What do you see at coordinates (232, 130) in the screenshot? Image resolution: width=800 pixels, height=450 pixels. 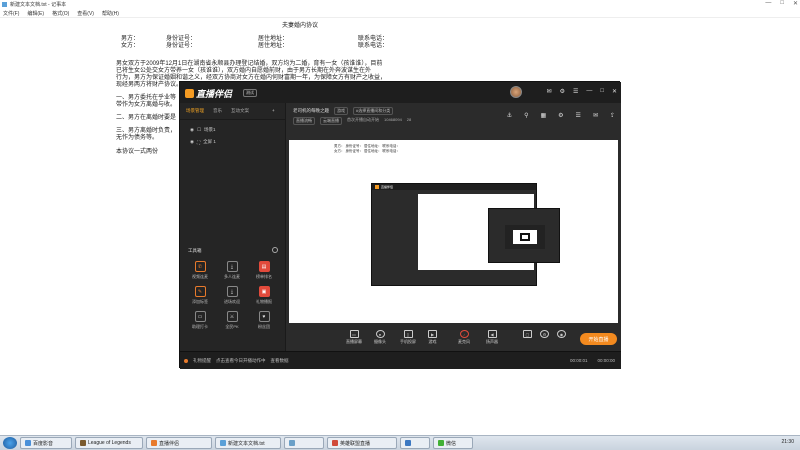 I see `scene-item: ◉ ☐ 场景1` at bounding box center [232, 130].